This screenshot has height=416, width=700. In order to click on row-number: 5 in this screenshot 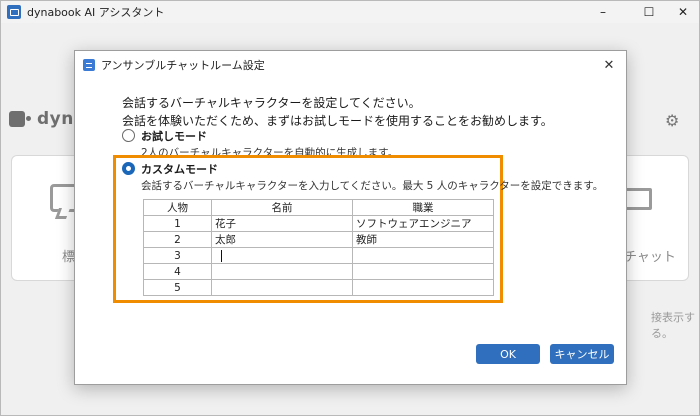, I will do `click(177, 287)`.